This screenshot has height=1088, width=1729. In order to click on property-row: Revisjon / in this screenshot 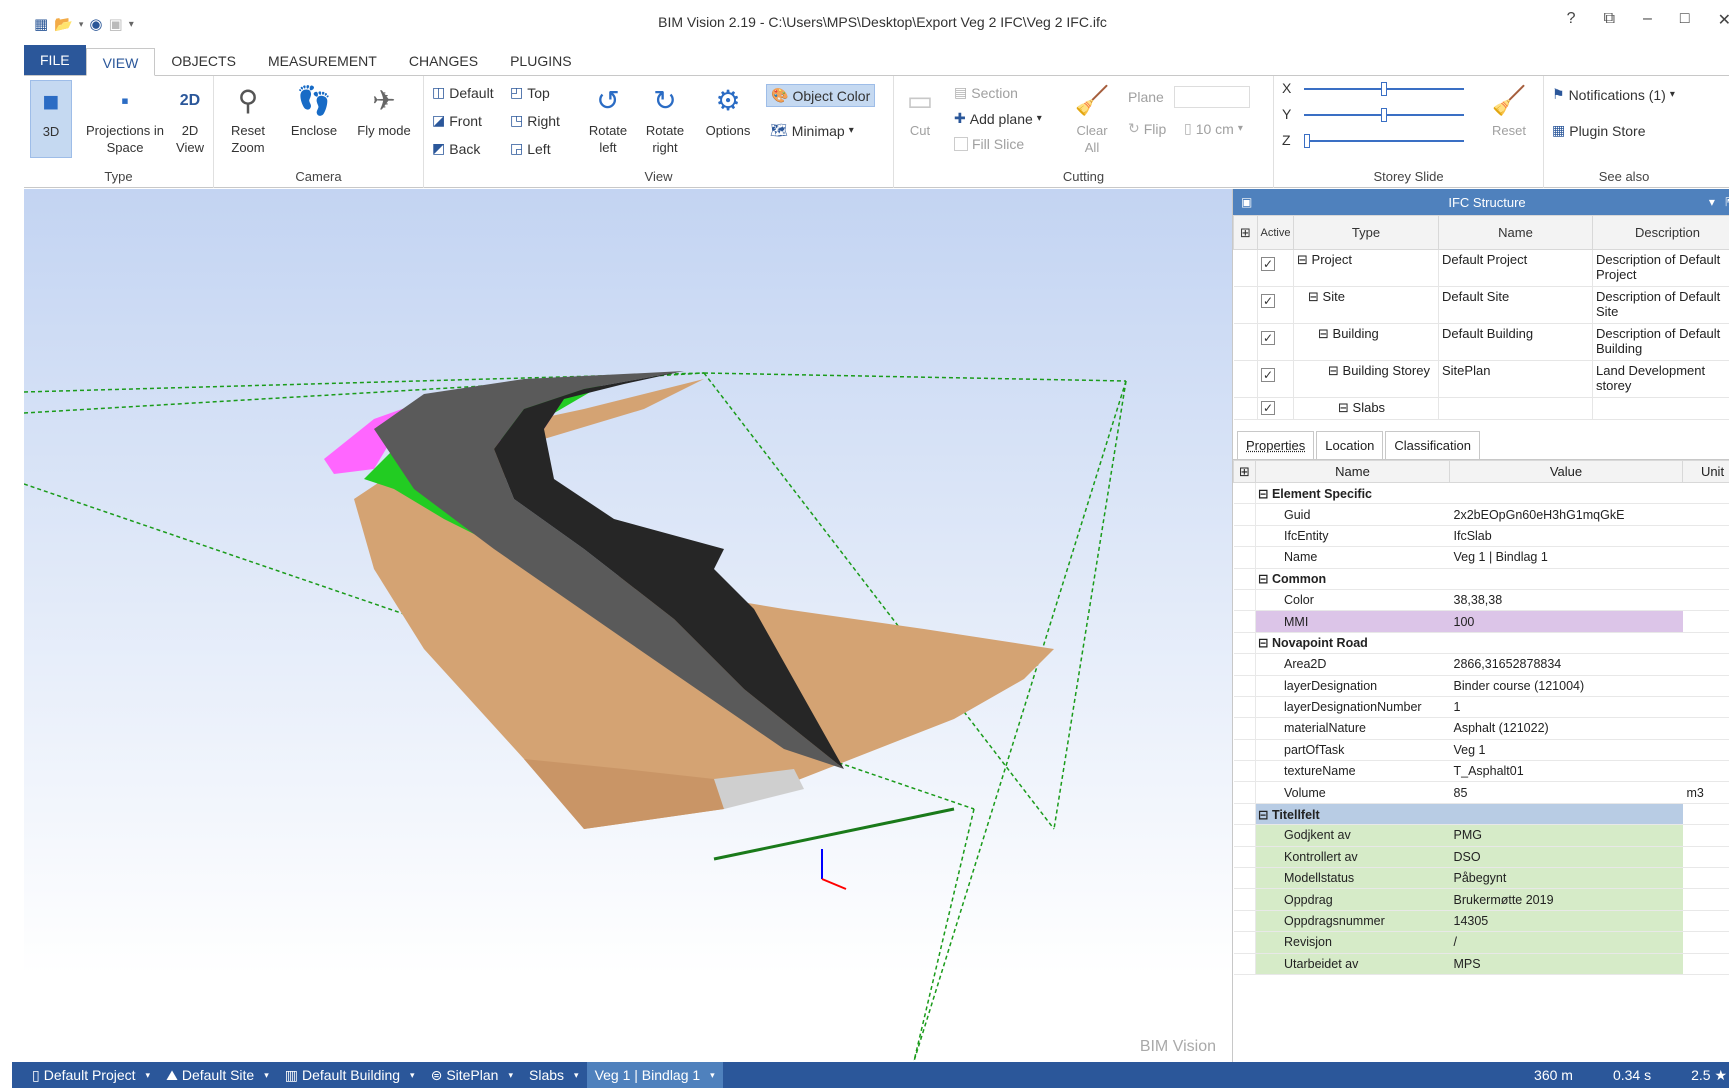, I will do `click(1481, 942)`.